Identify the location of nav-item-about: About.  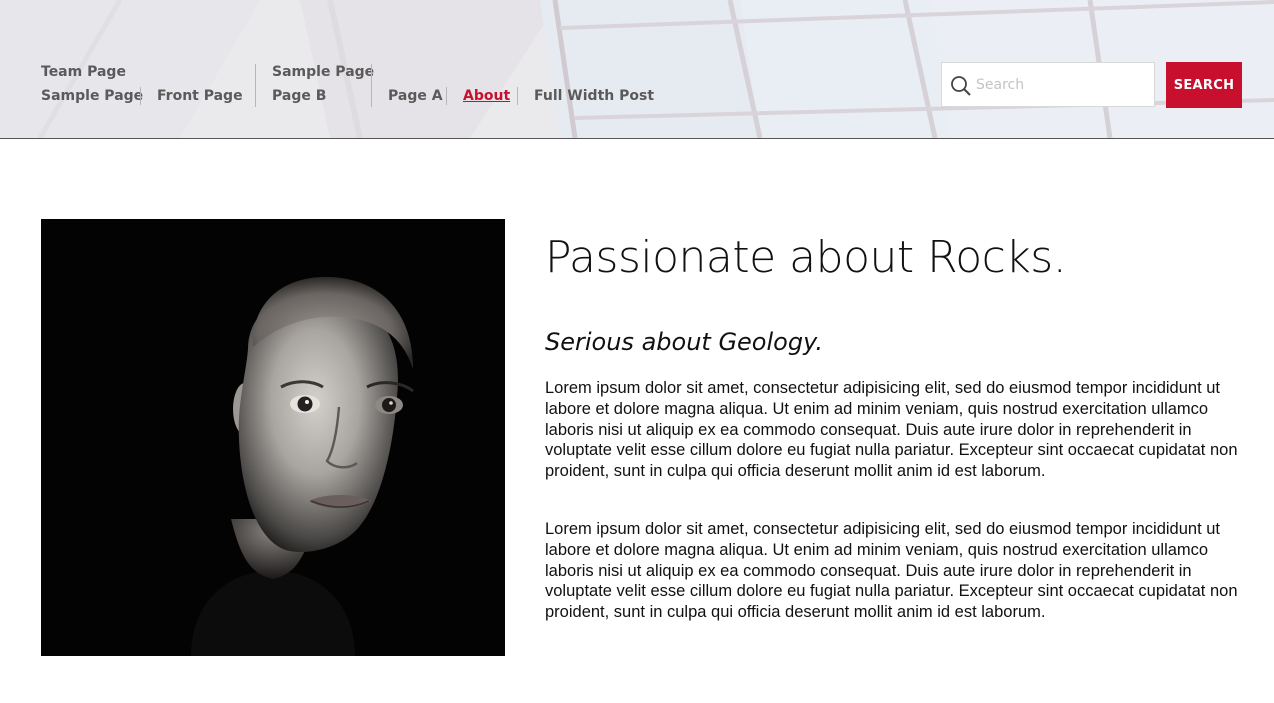
(486, 96).